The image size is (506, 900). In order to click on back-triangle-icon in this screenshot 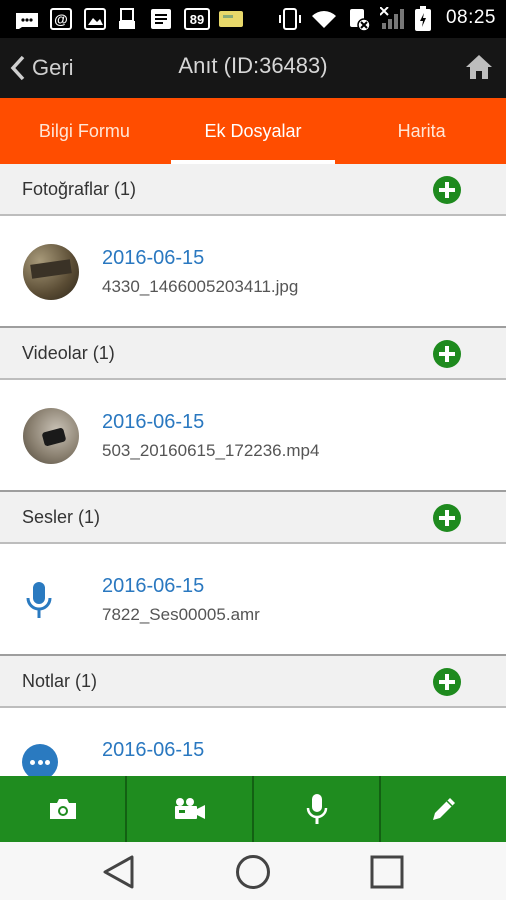, I will do `click(118, 872)`.